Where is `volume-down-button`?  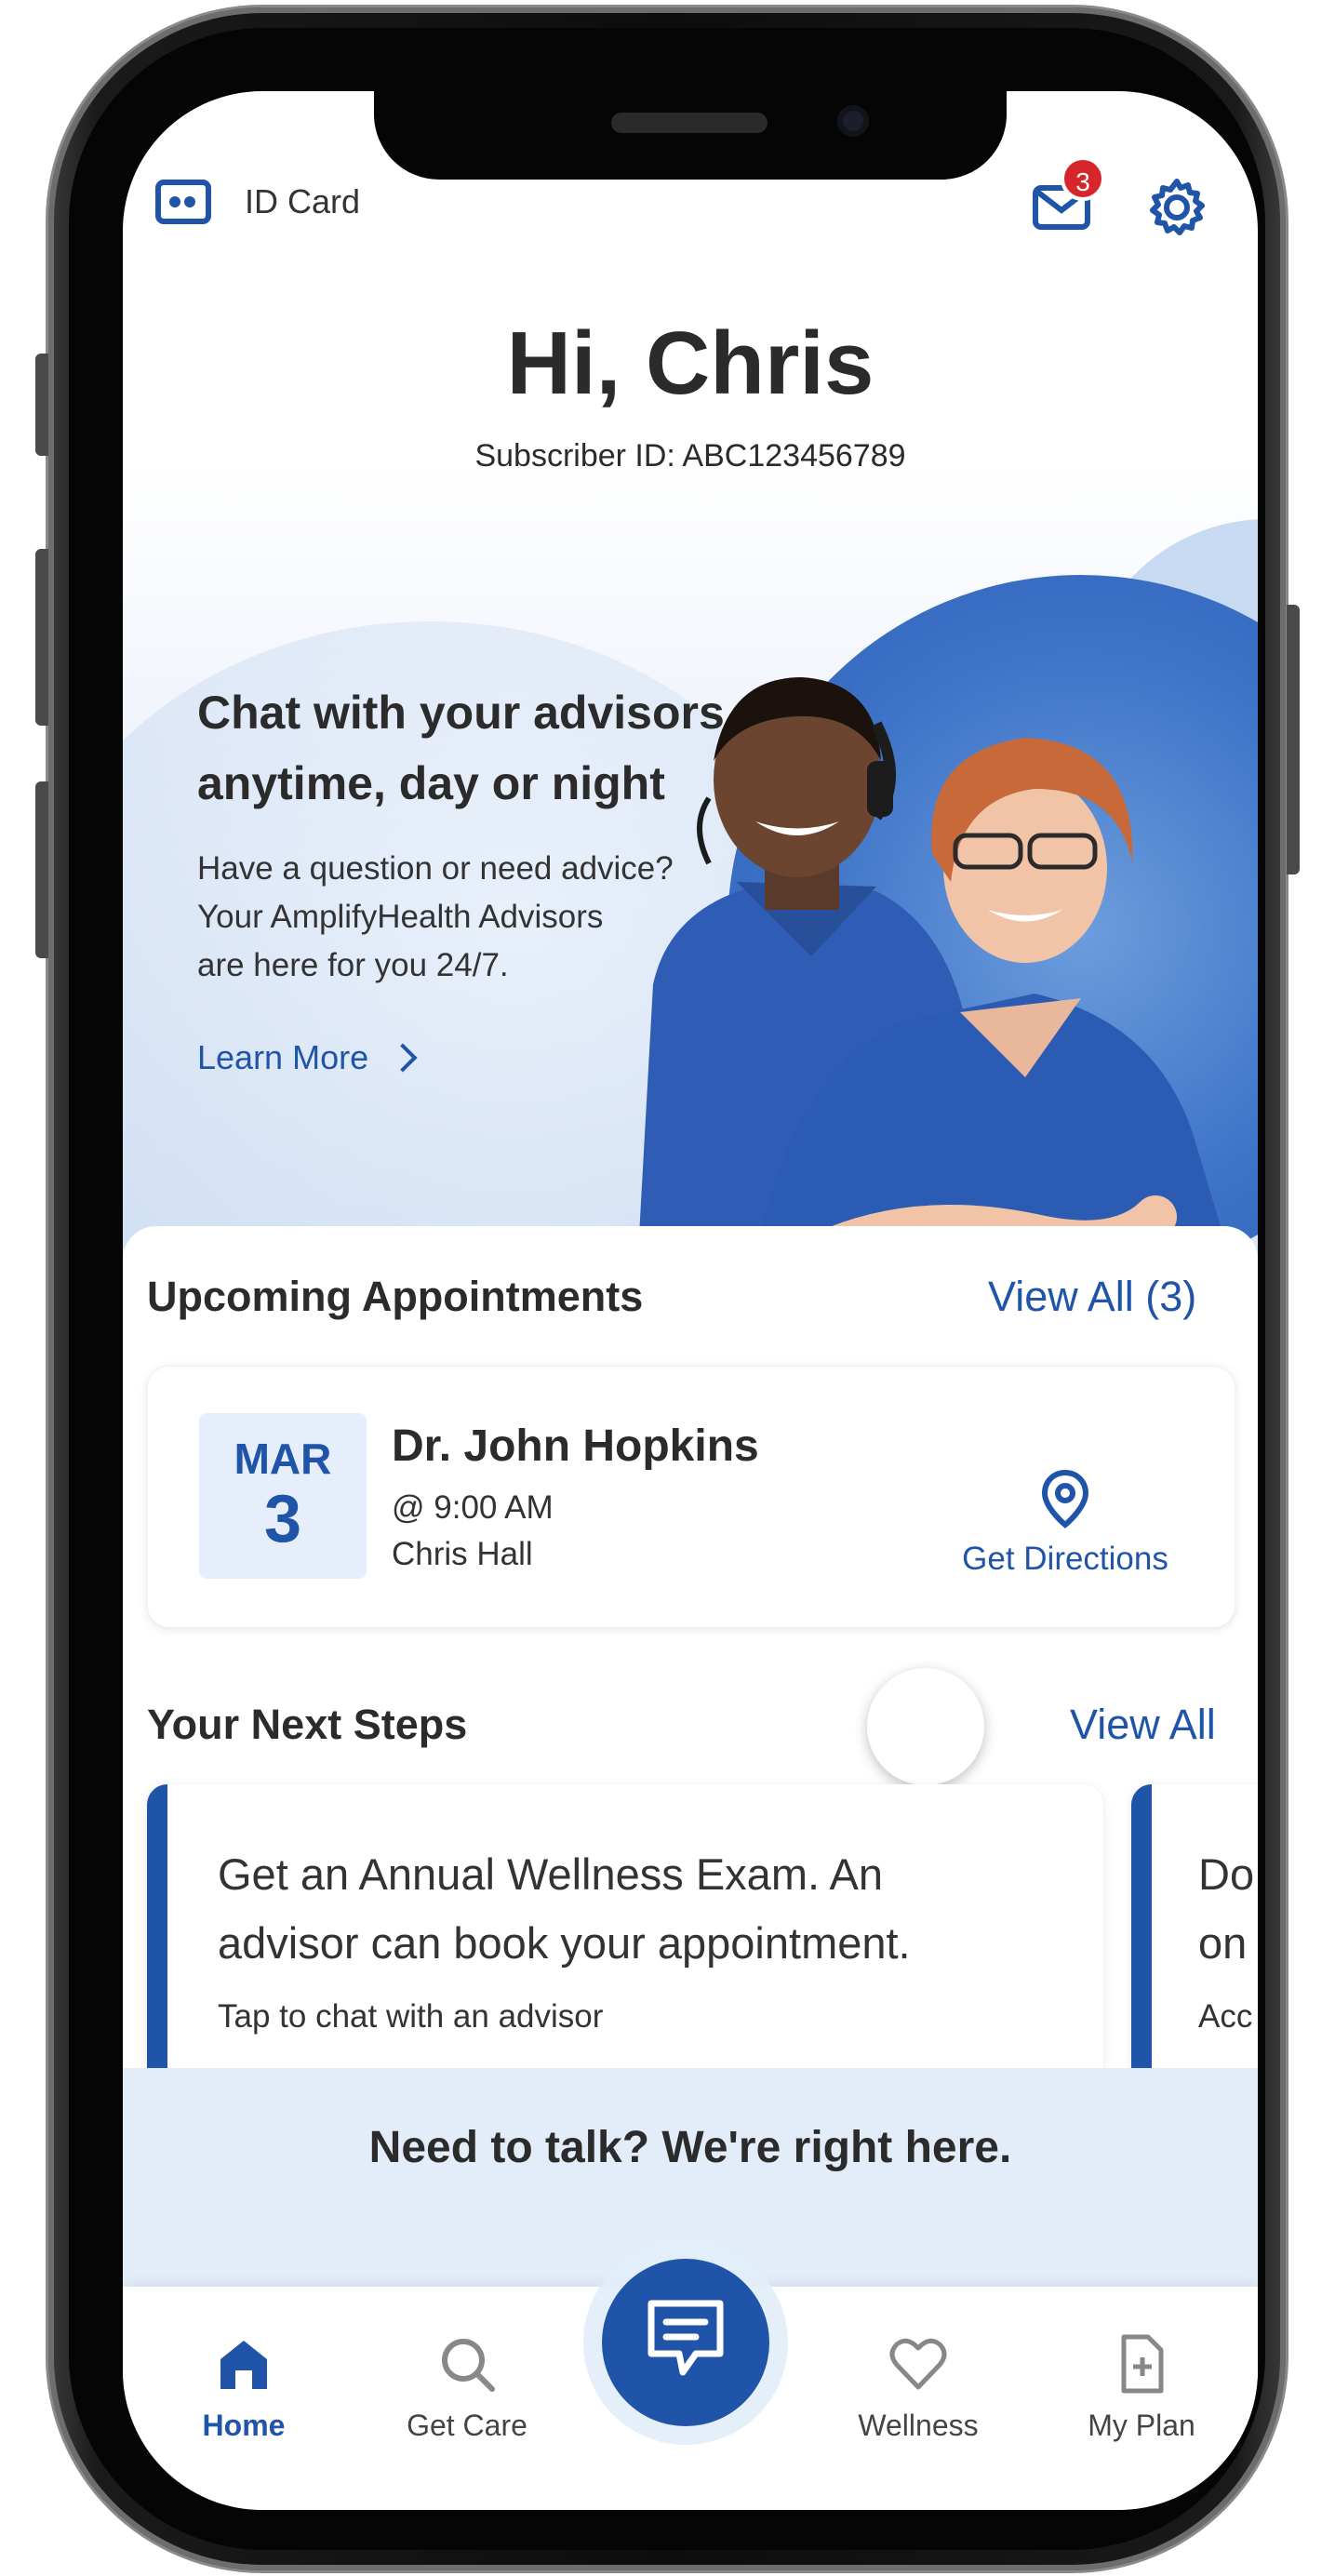
volume-down-button is located at coordinates (41, 869).